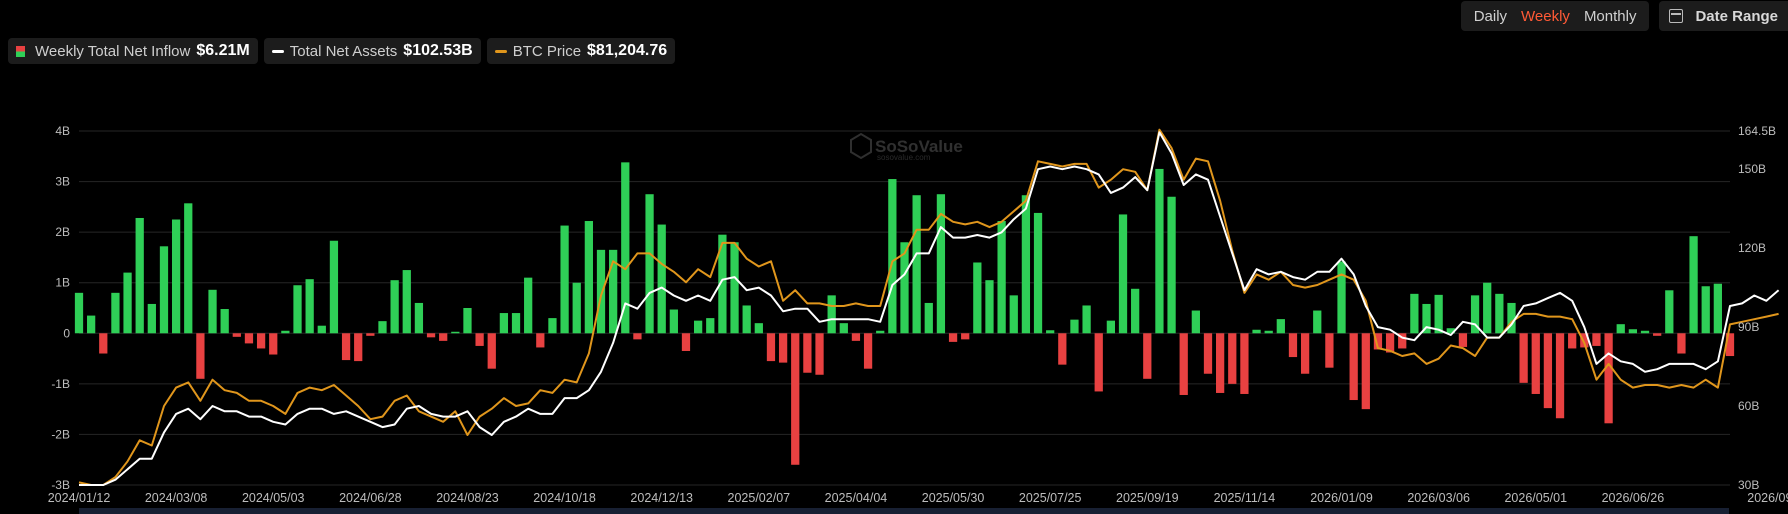  What do you see at coordinates (1752, 248) in the screenshot?
I see `y-right-tick-label: 120B` at bounding box center [1752, 248].